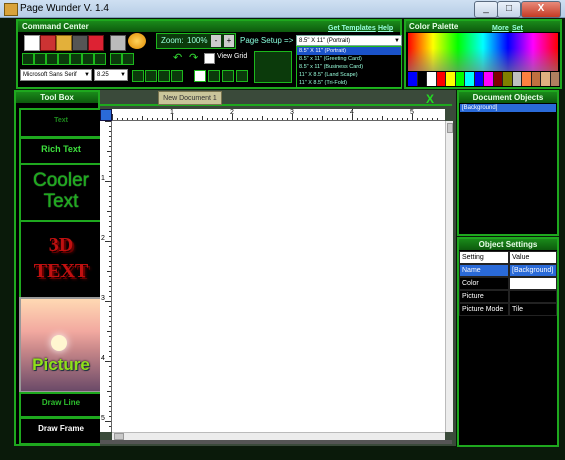  What do you see at coordinates (412, 112) in the screenshot?
I see `ruler-number: 5` at bounding box center [412, 112].